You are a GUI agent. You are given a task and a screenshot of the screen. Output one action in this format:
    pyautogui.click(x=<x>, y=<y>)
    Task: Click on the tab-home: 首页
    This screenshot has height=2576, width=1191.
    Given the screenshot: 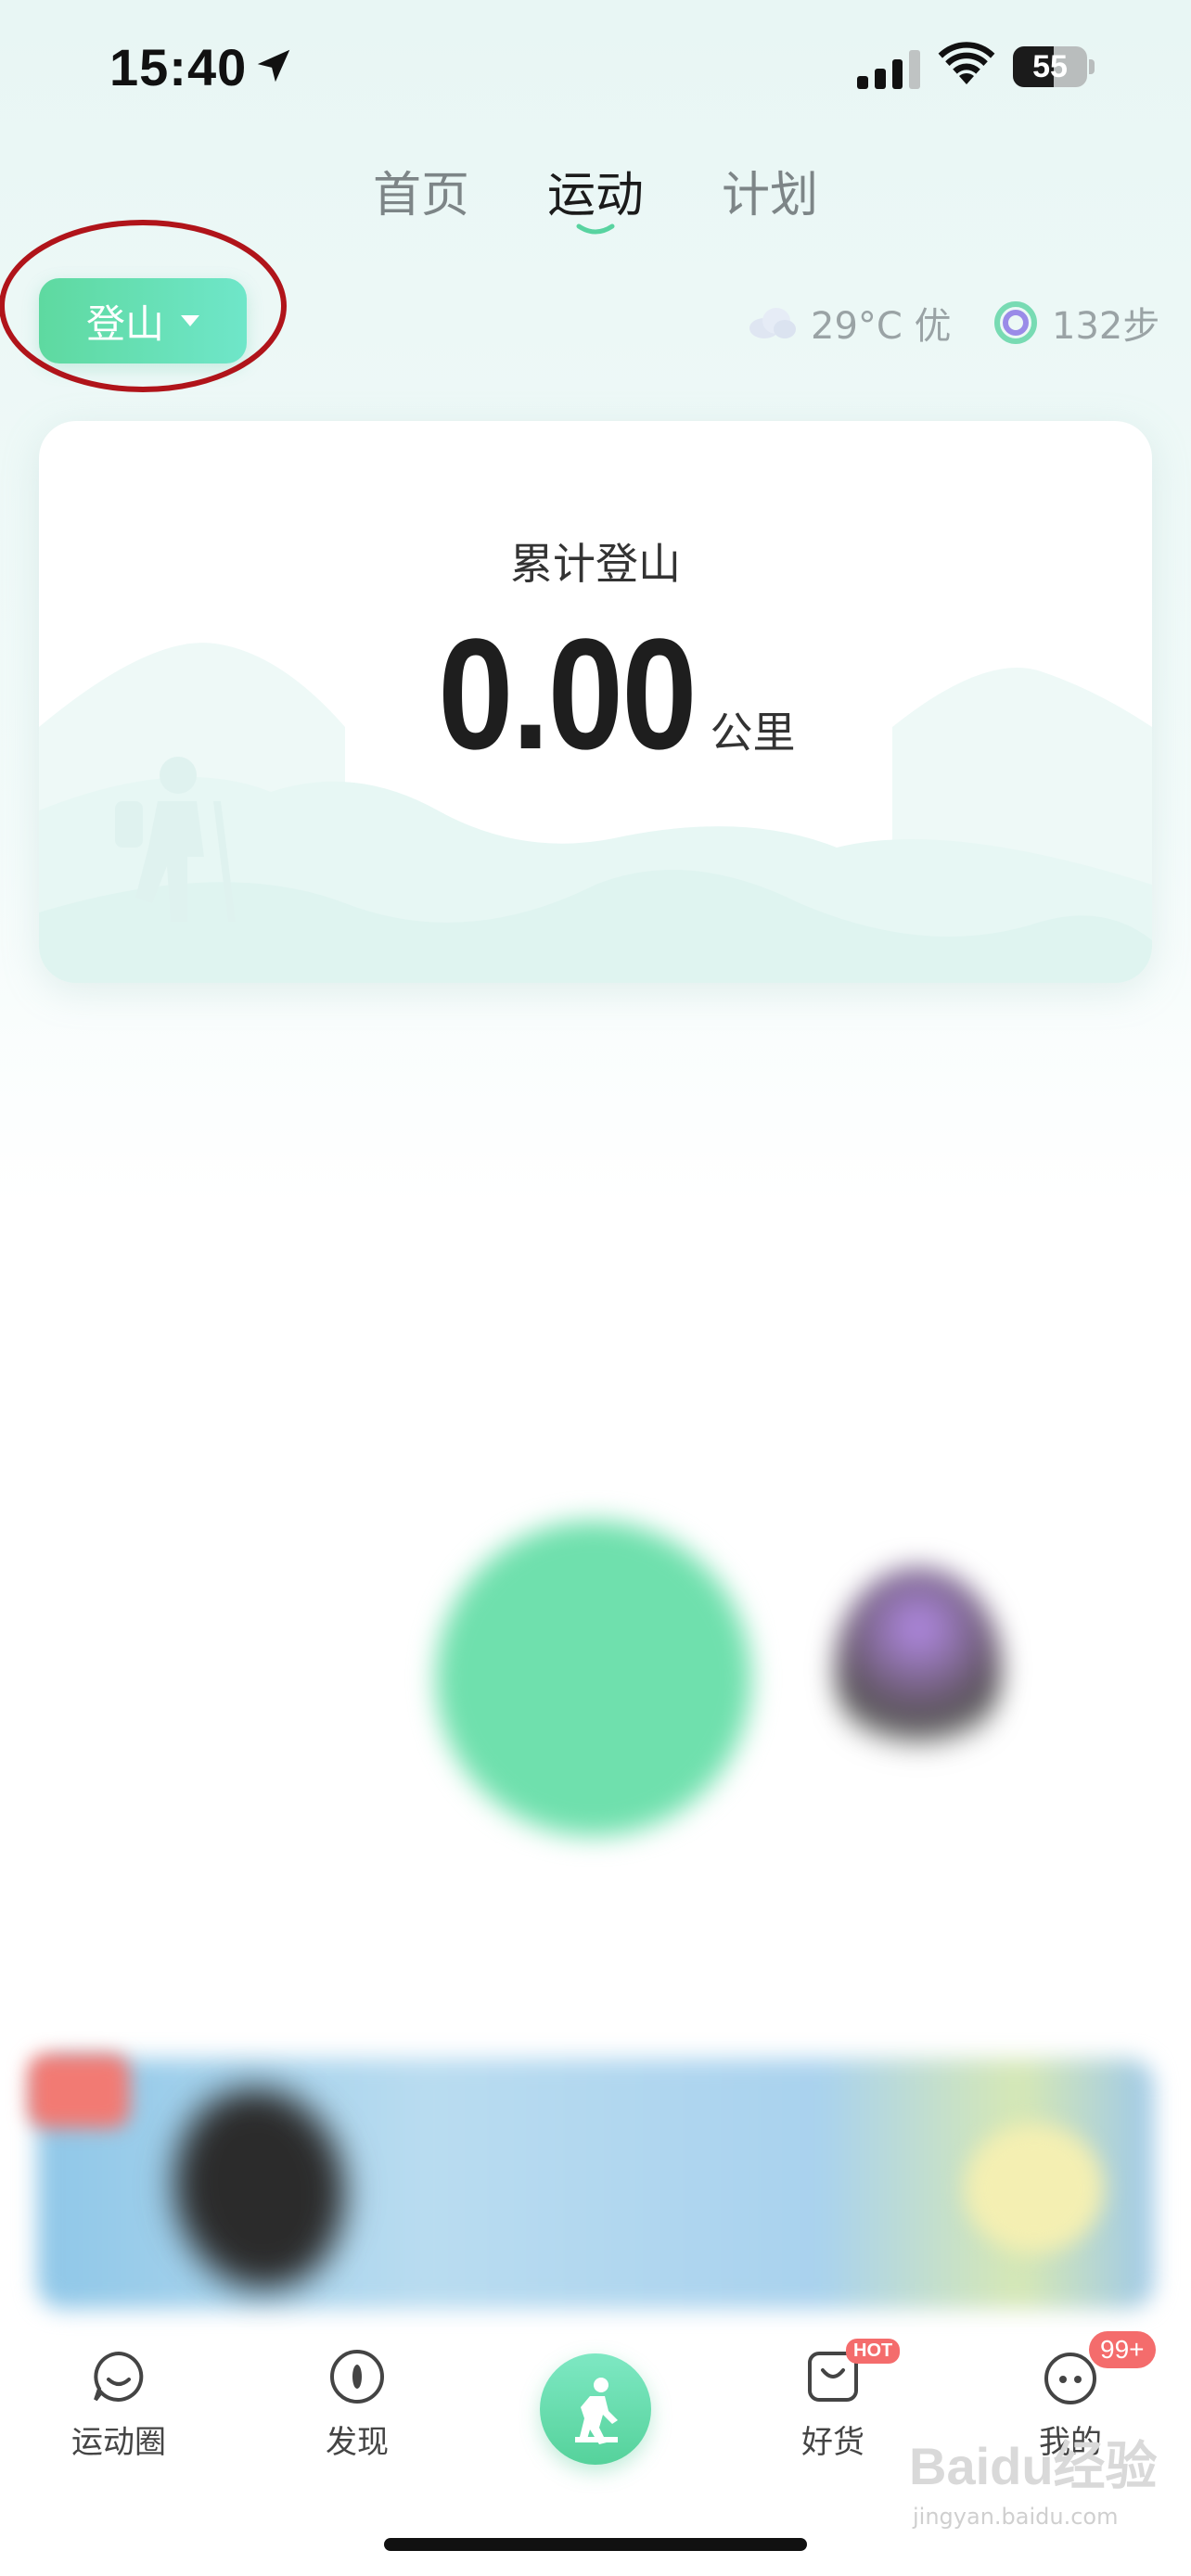 What is the action you would take?
    pyautogui.click(x=421, y=197)
    